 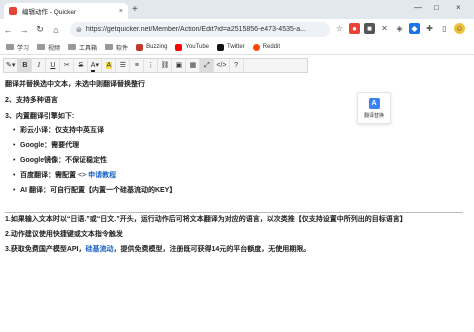 I want to click on maximize-button: □, so click(x=436, y=7).